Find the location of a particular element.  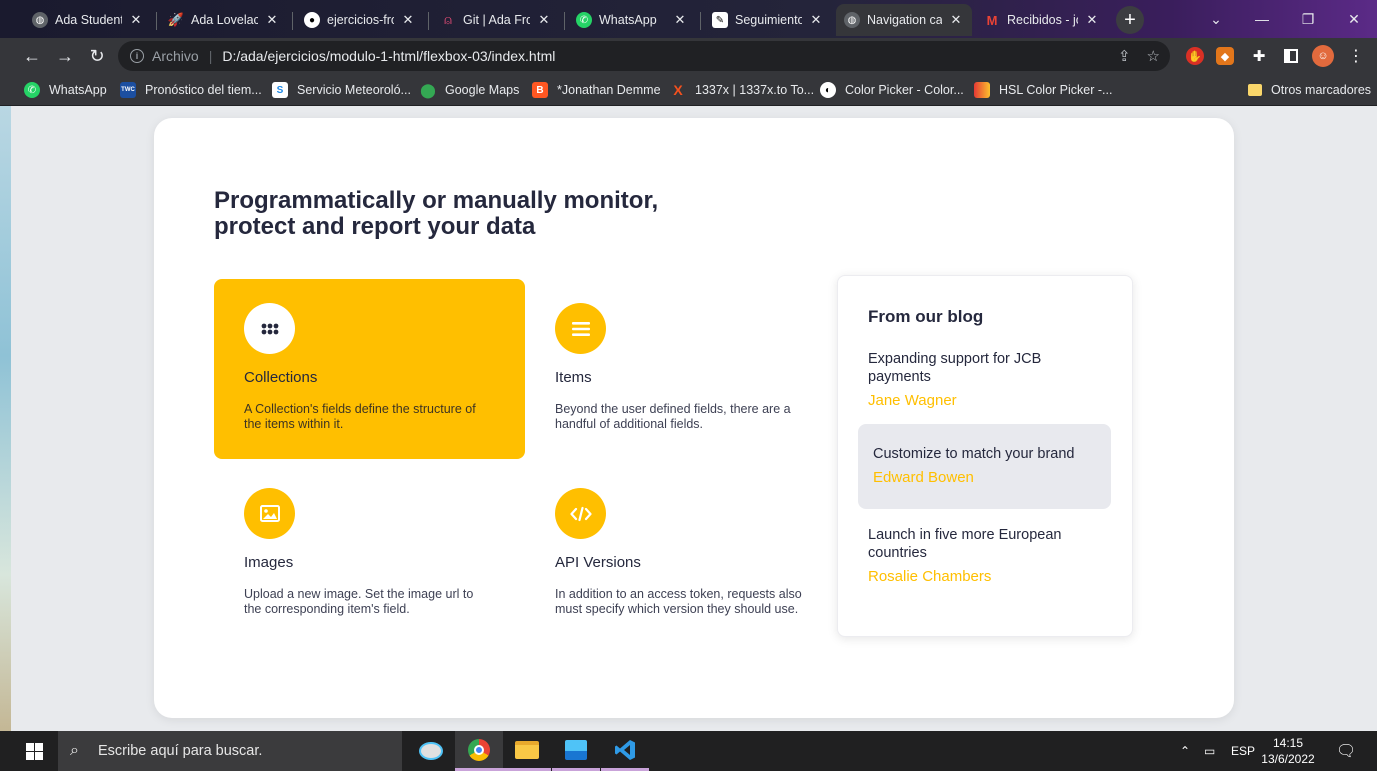

github-icon: ● is located at coordinates (312, 20).